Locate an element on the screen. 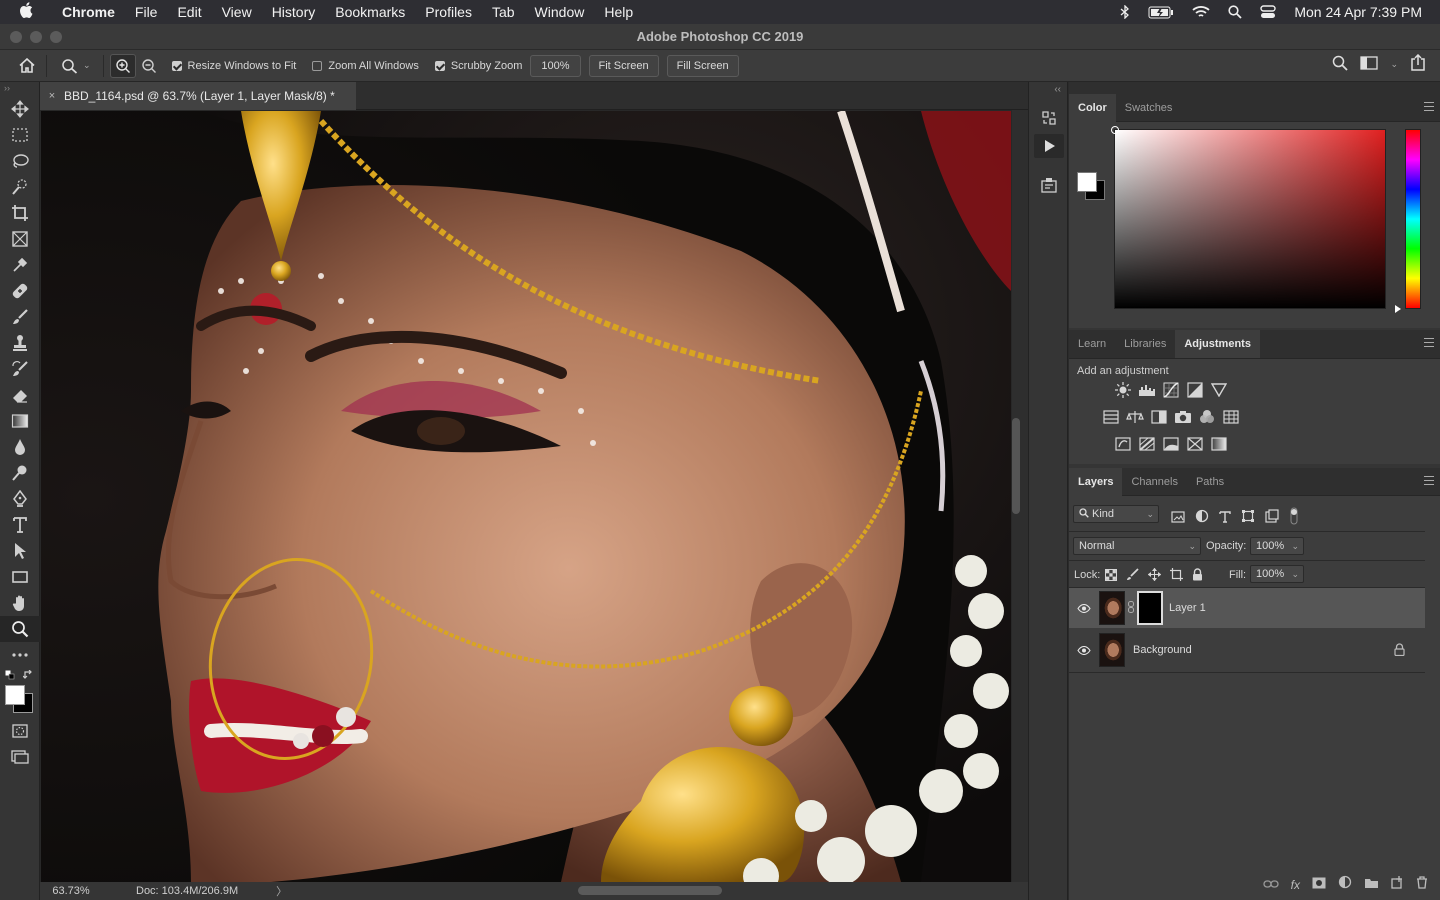 This screenshot has height=900, width=1440. menu-file: File is located at coordinates (146, 12).